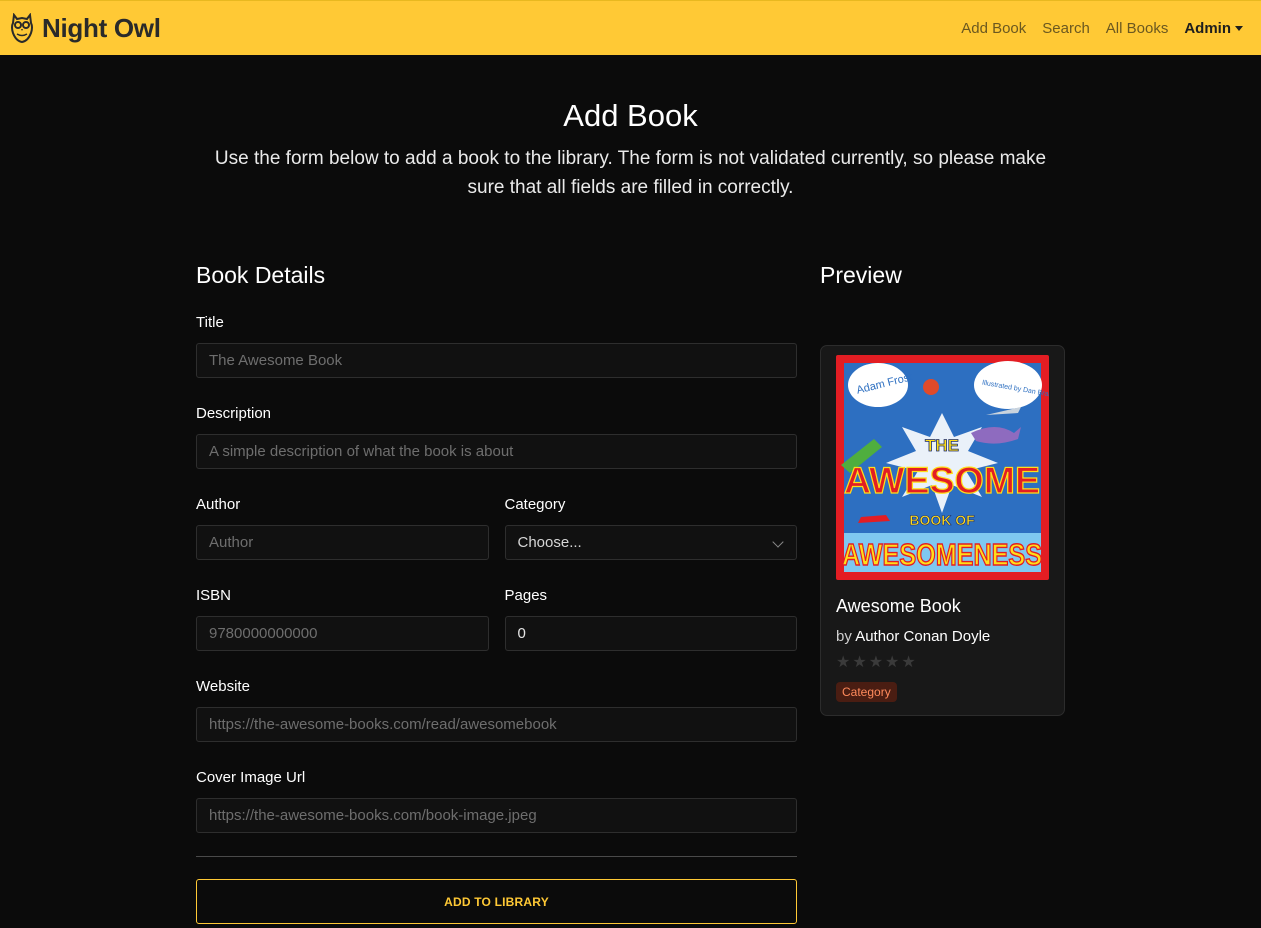  I want to click on form-divider, so click(496, 856).